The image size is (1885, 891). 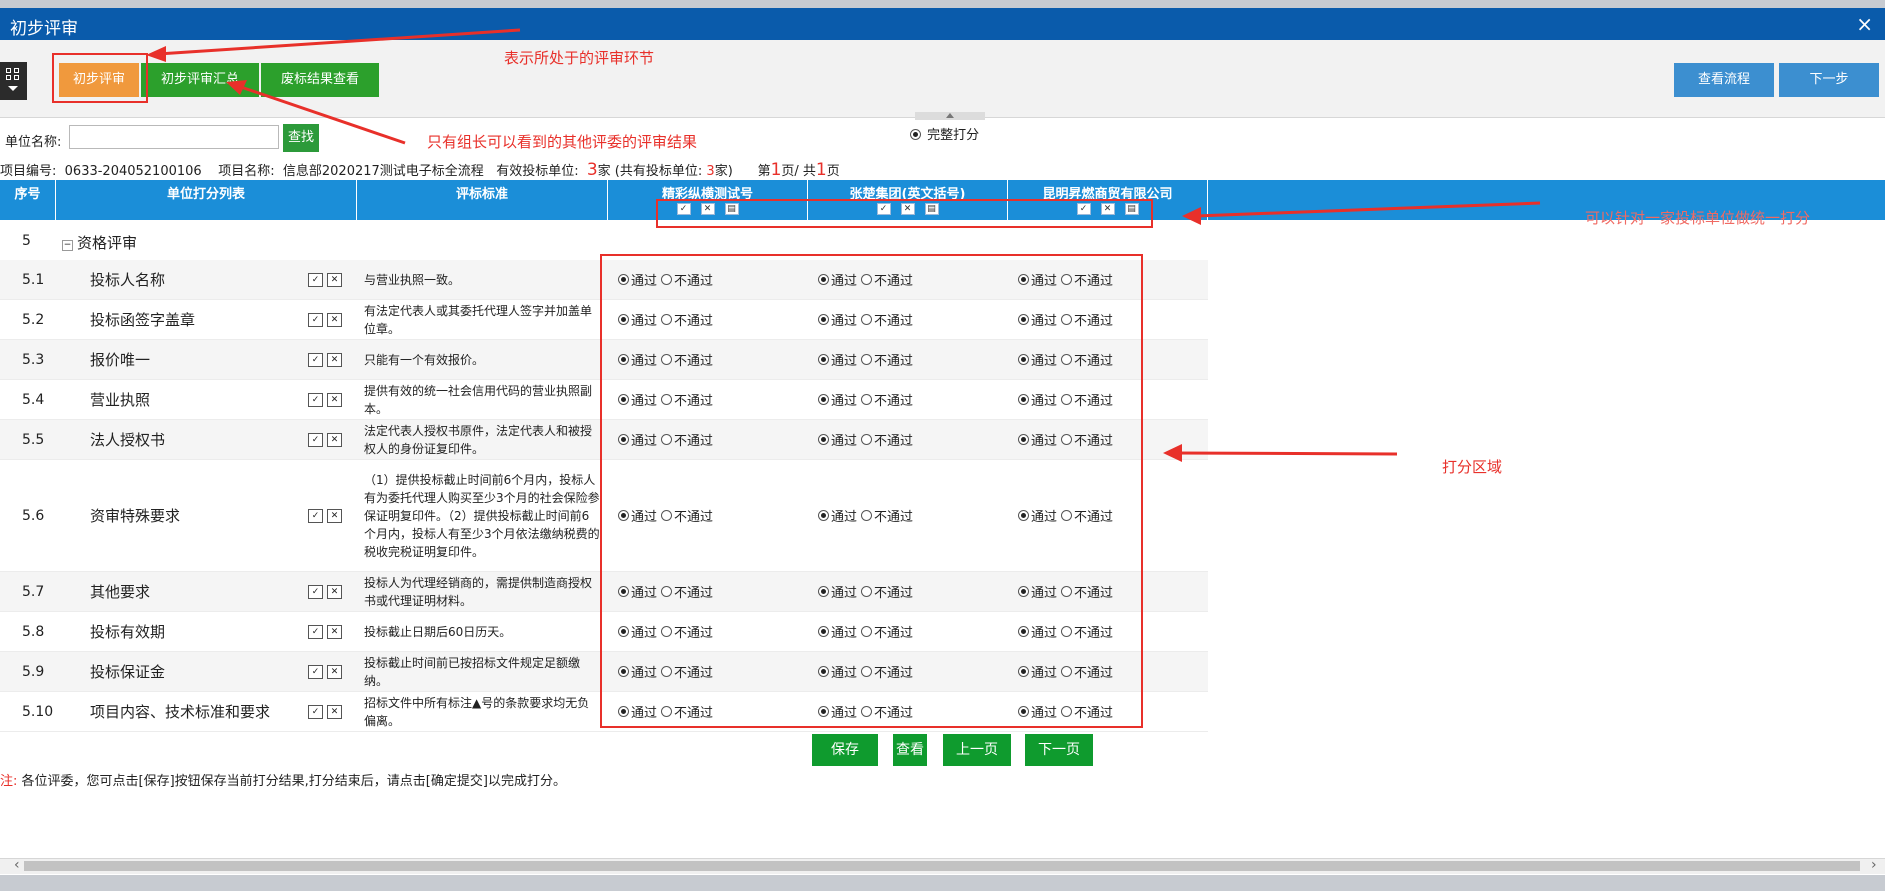 I want to click on close-icon: ×, so click(x=1864, y=24).